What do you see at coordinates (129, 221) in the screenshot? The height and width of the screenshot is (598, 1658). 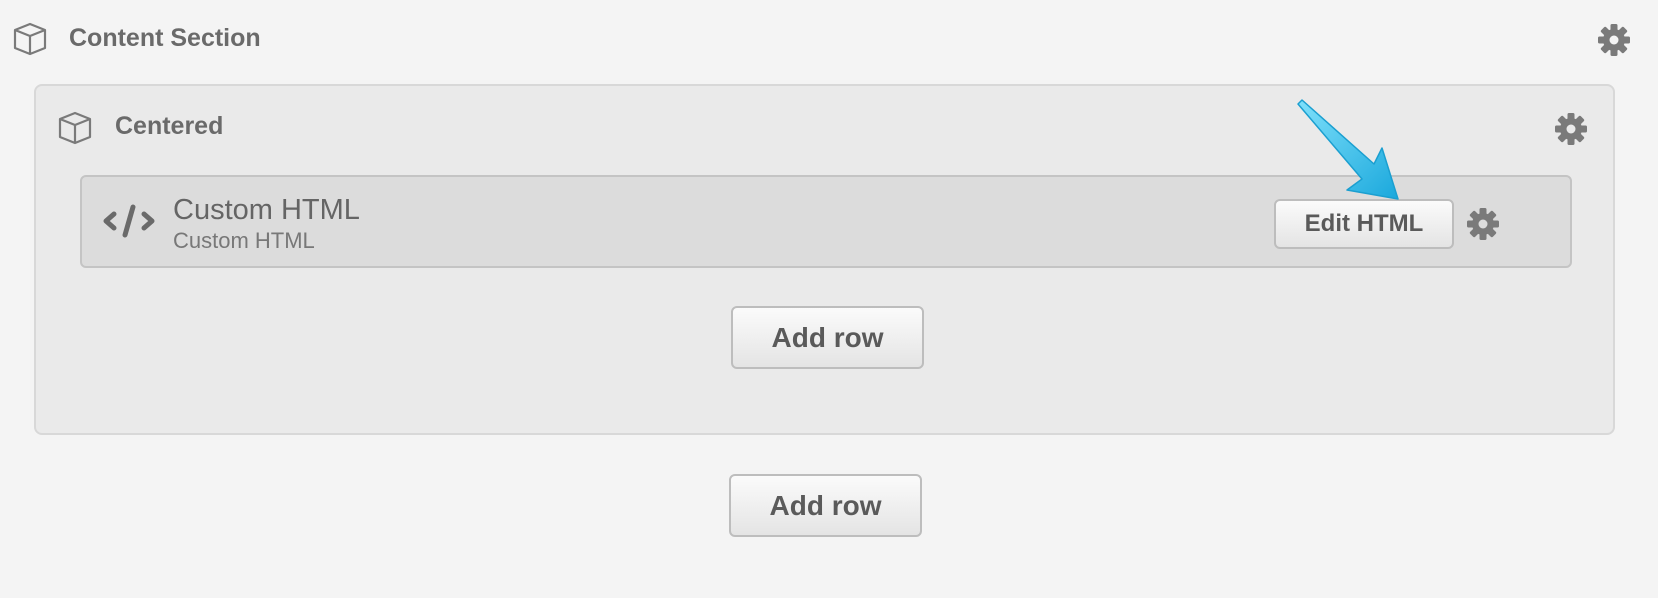 I see `code-icon` at bounding box center [129, 221].